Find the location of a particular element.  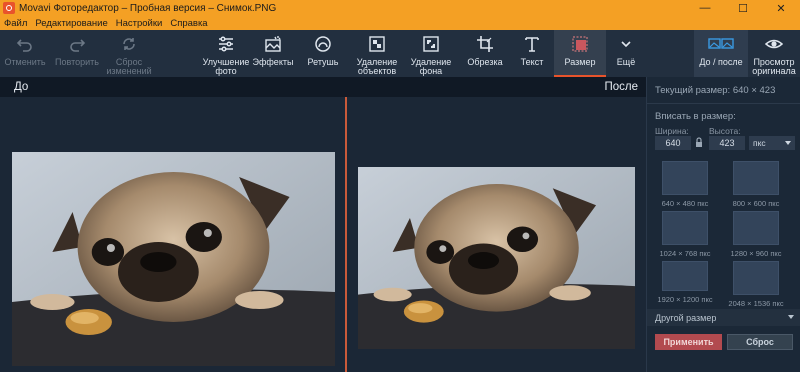

width-label: Ширина: is located at coordinates (672, 131).